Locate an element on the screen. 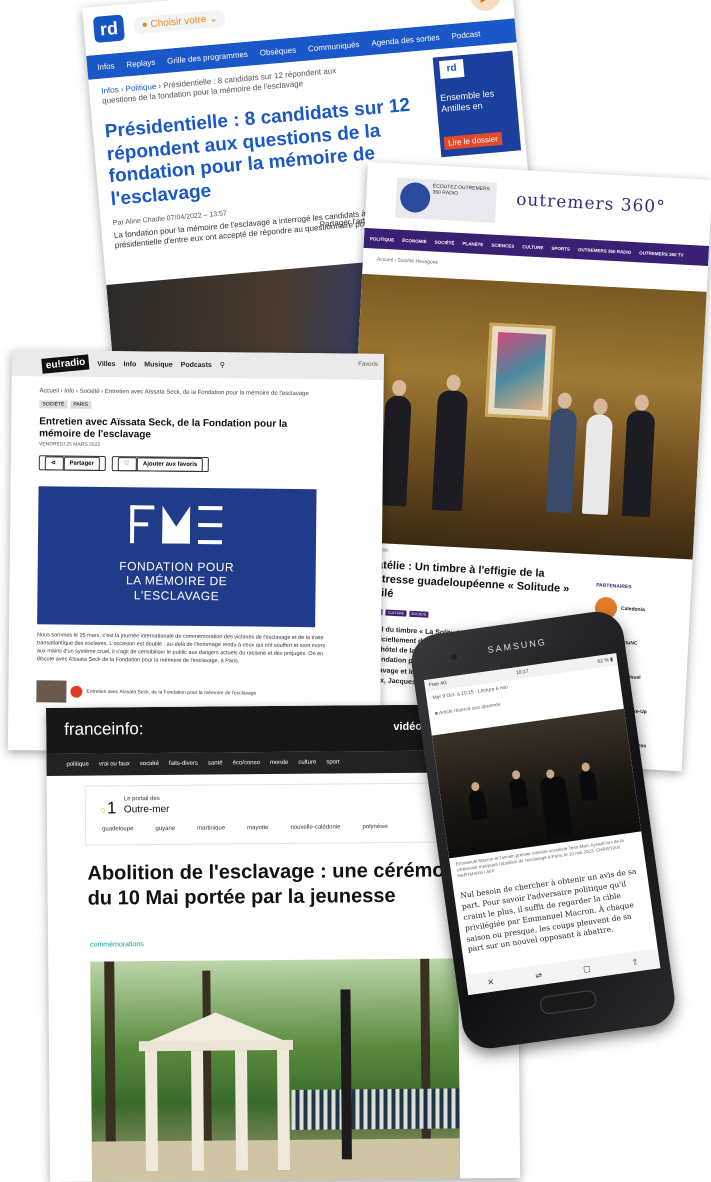 This screenshot has height=1182, width=711. nav-item-podcast: Podcast is located at coordinates (466, 34).